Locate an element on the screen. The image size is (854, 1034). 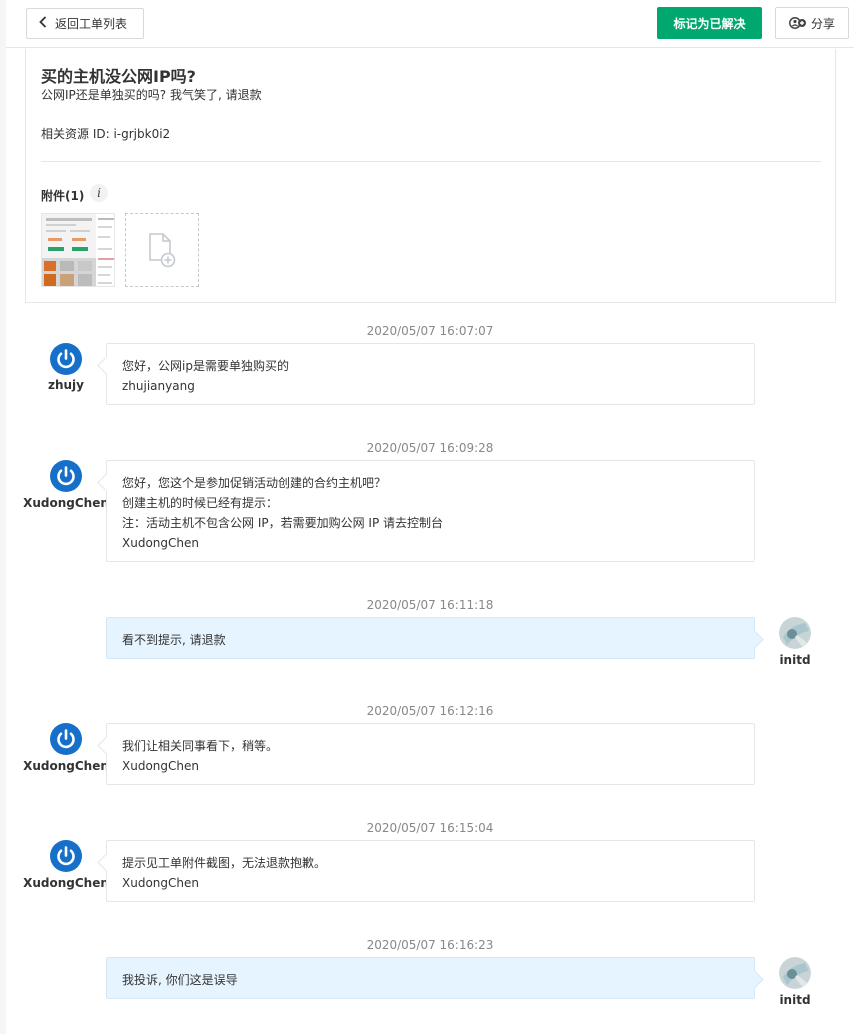
mark-resolved-button: 标记为已解决 is located at coordinates (709, 23).